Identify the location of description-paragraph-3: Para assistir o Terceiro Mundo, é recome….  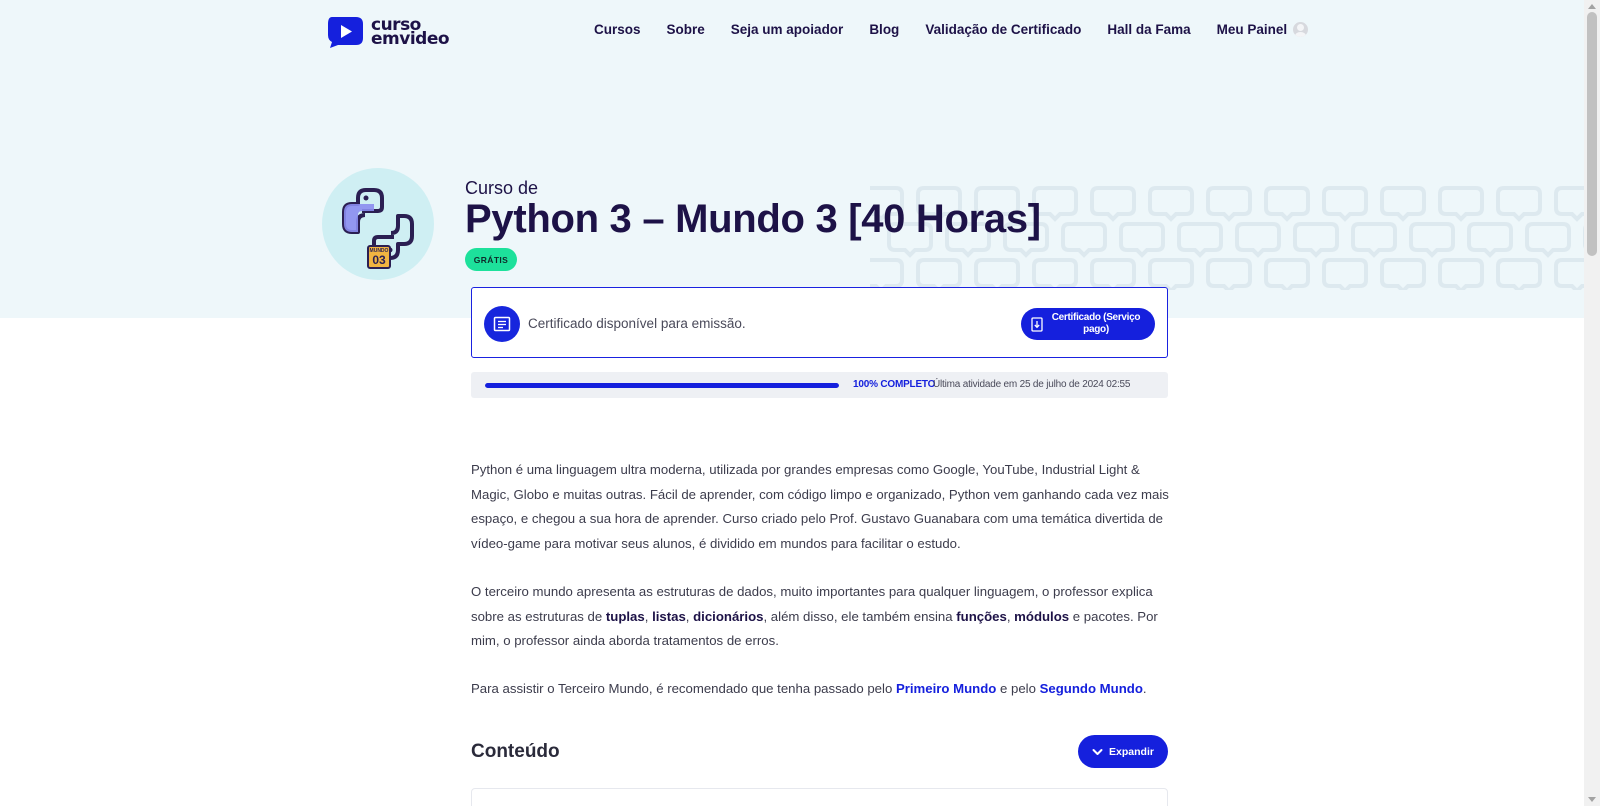
(821, 689).